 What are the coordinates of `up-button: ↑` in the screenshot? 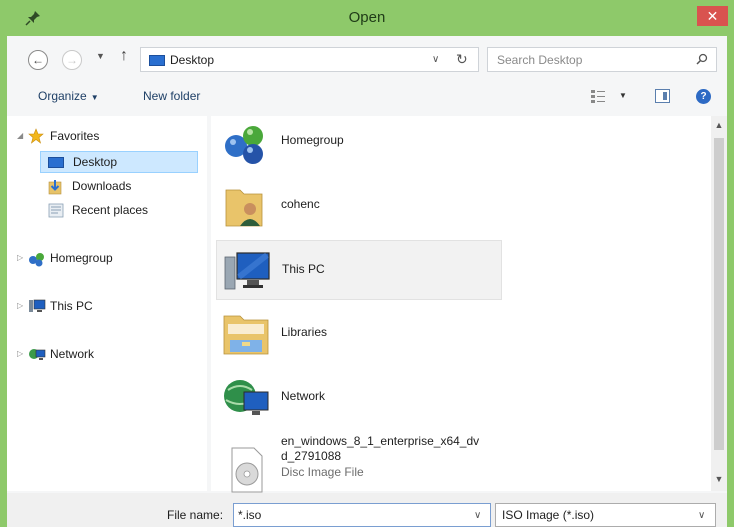 It's located at (124, 56).